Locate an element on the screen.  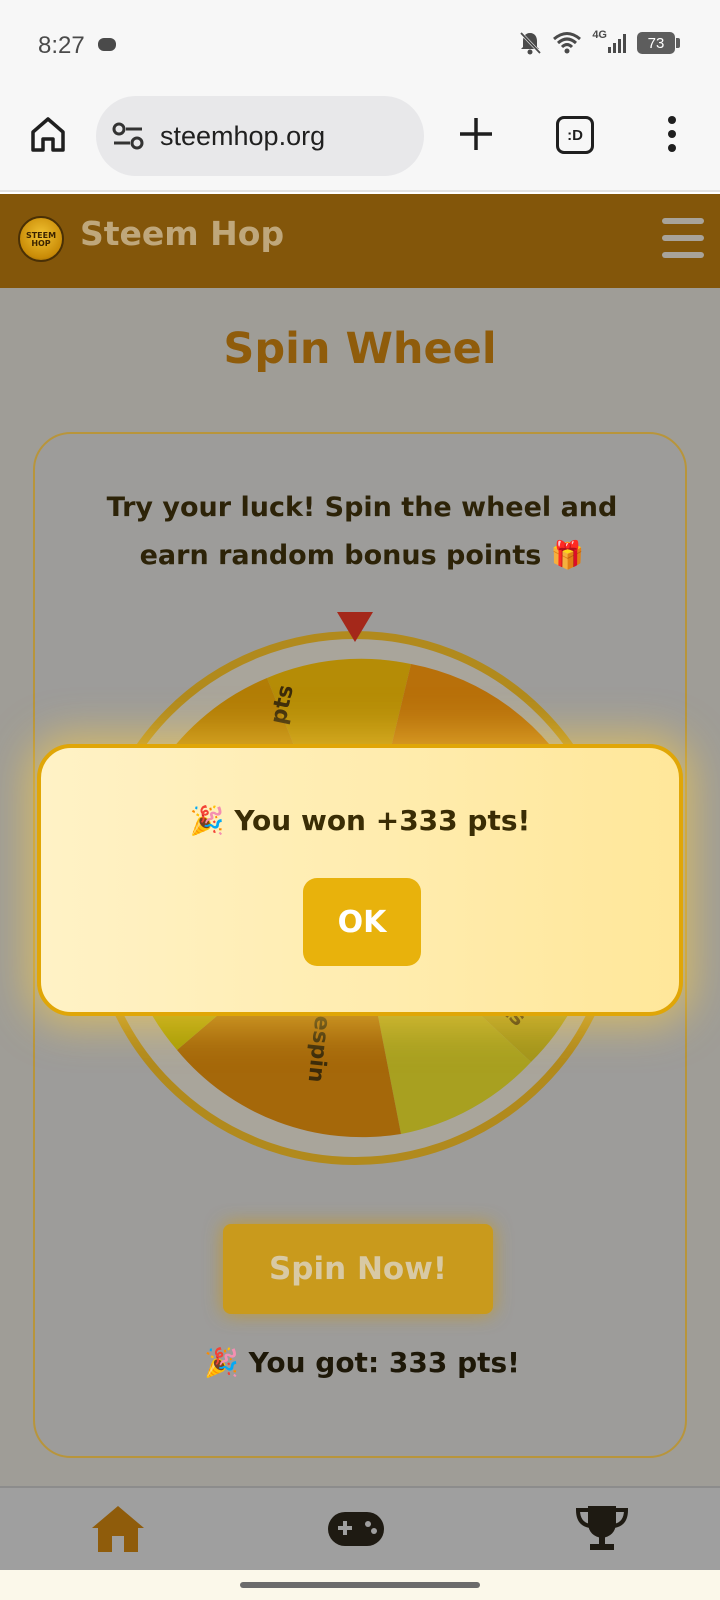
bottom-navigation is located at coordinates (360, 1528).